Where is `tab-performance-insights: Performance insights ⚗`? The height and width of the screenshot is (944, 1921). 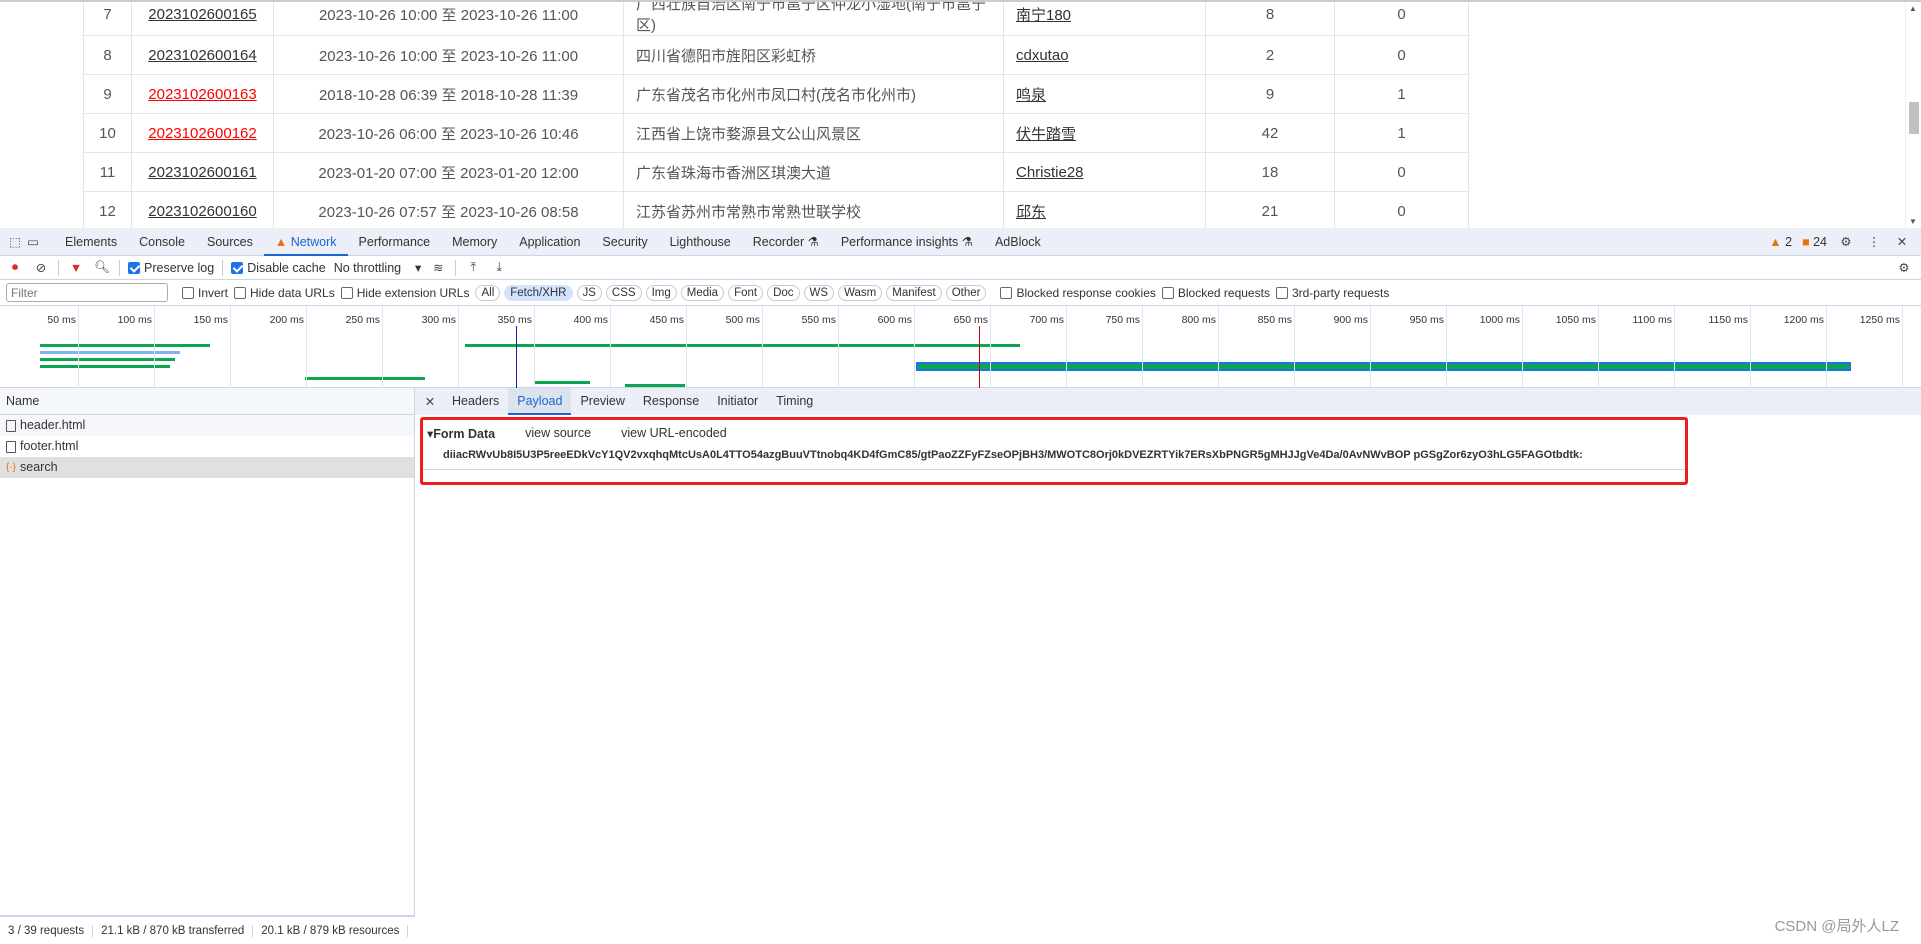
tab-performance-insights: Performance insights ⚗ is located at coordinates (907, 242).